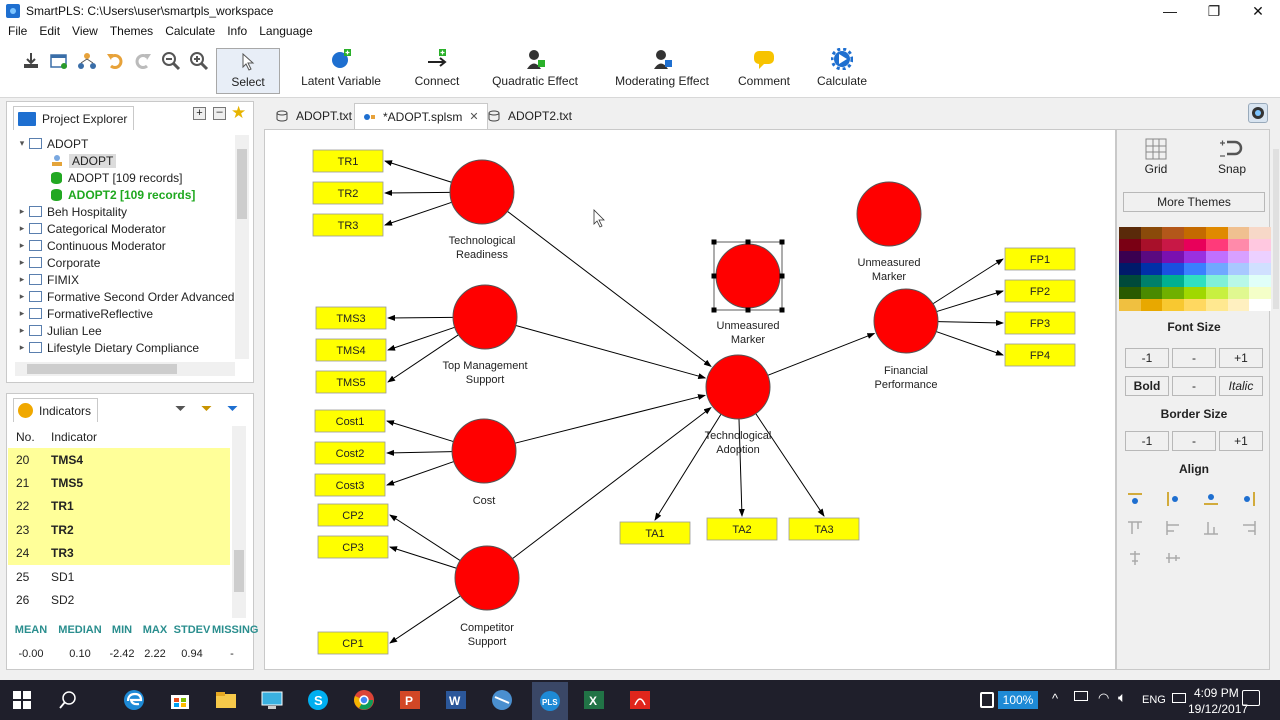 This screenshot has height=720, width=1280. Describe the element at coordinates (248, 71) in the screenshot. I see `select-tool-button: Select` at that location.